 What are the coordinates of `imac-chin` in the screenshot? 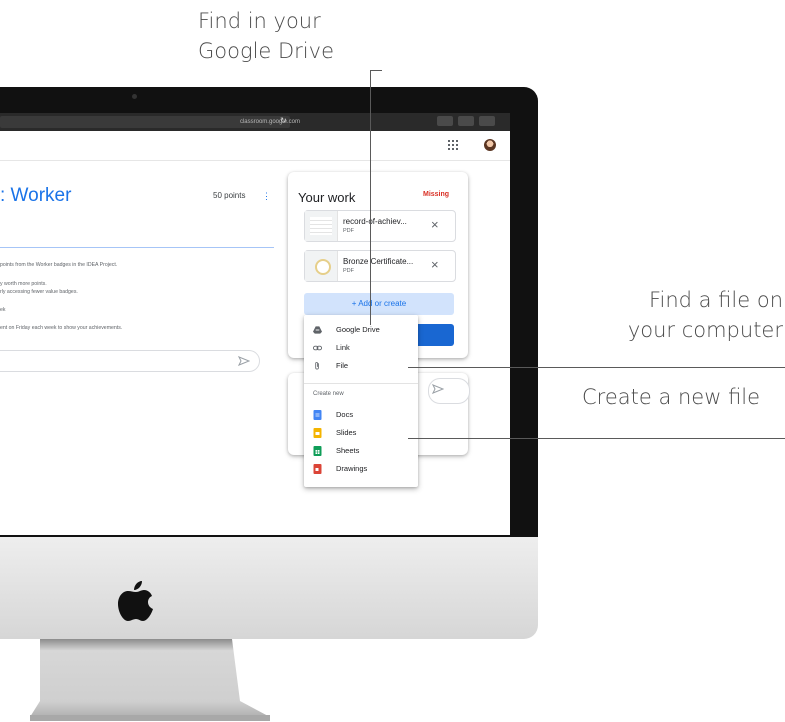 It's located at (269, 588).